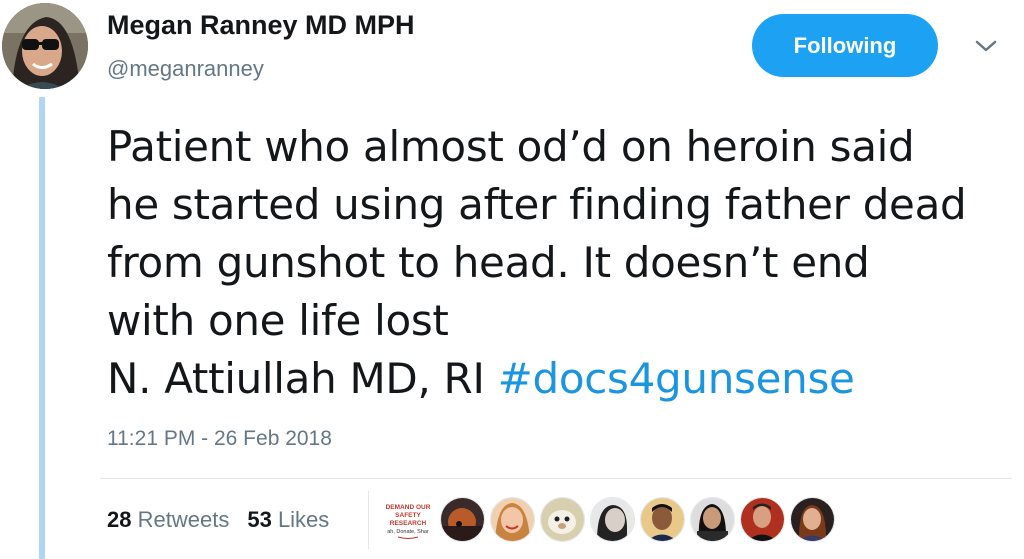  Describe the element at coordinates (408, 507) in the screenshot. I see `poster-text: DEMAND OUR` at that location.